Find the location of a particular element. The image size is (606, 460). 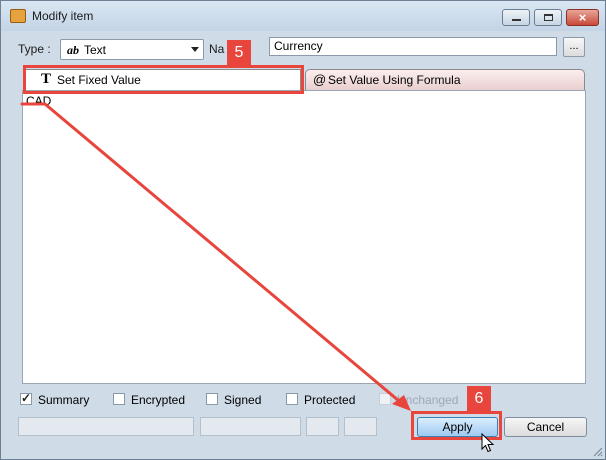

tab-set-value-using-formula: @ Set Value Using Formula is located at coordinates (445, 79).